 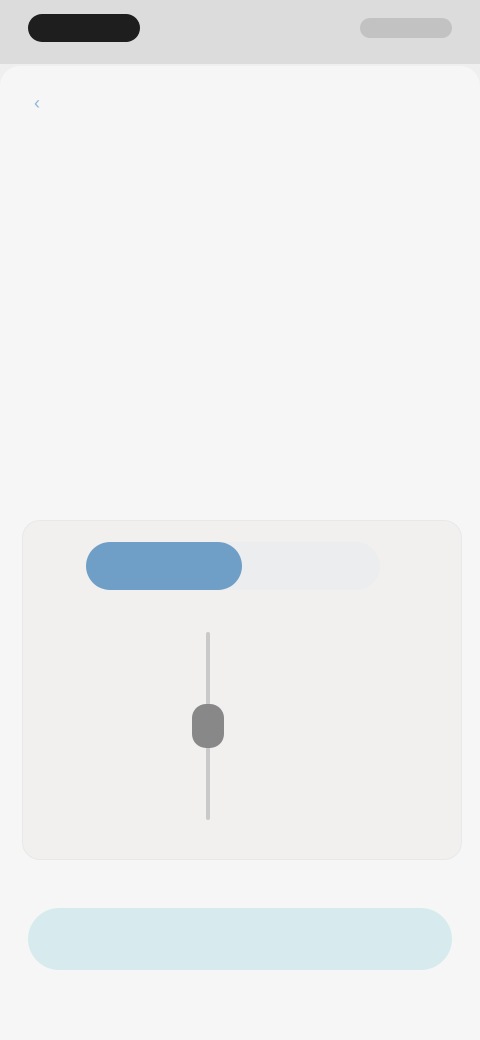 What do you see at coordinates (58, 502) in the screenshot?
I see `control-section-label` at bounding box center [58, 502].